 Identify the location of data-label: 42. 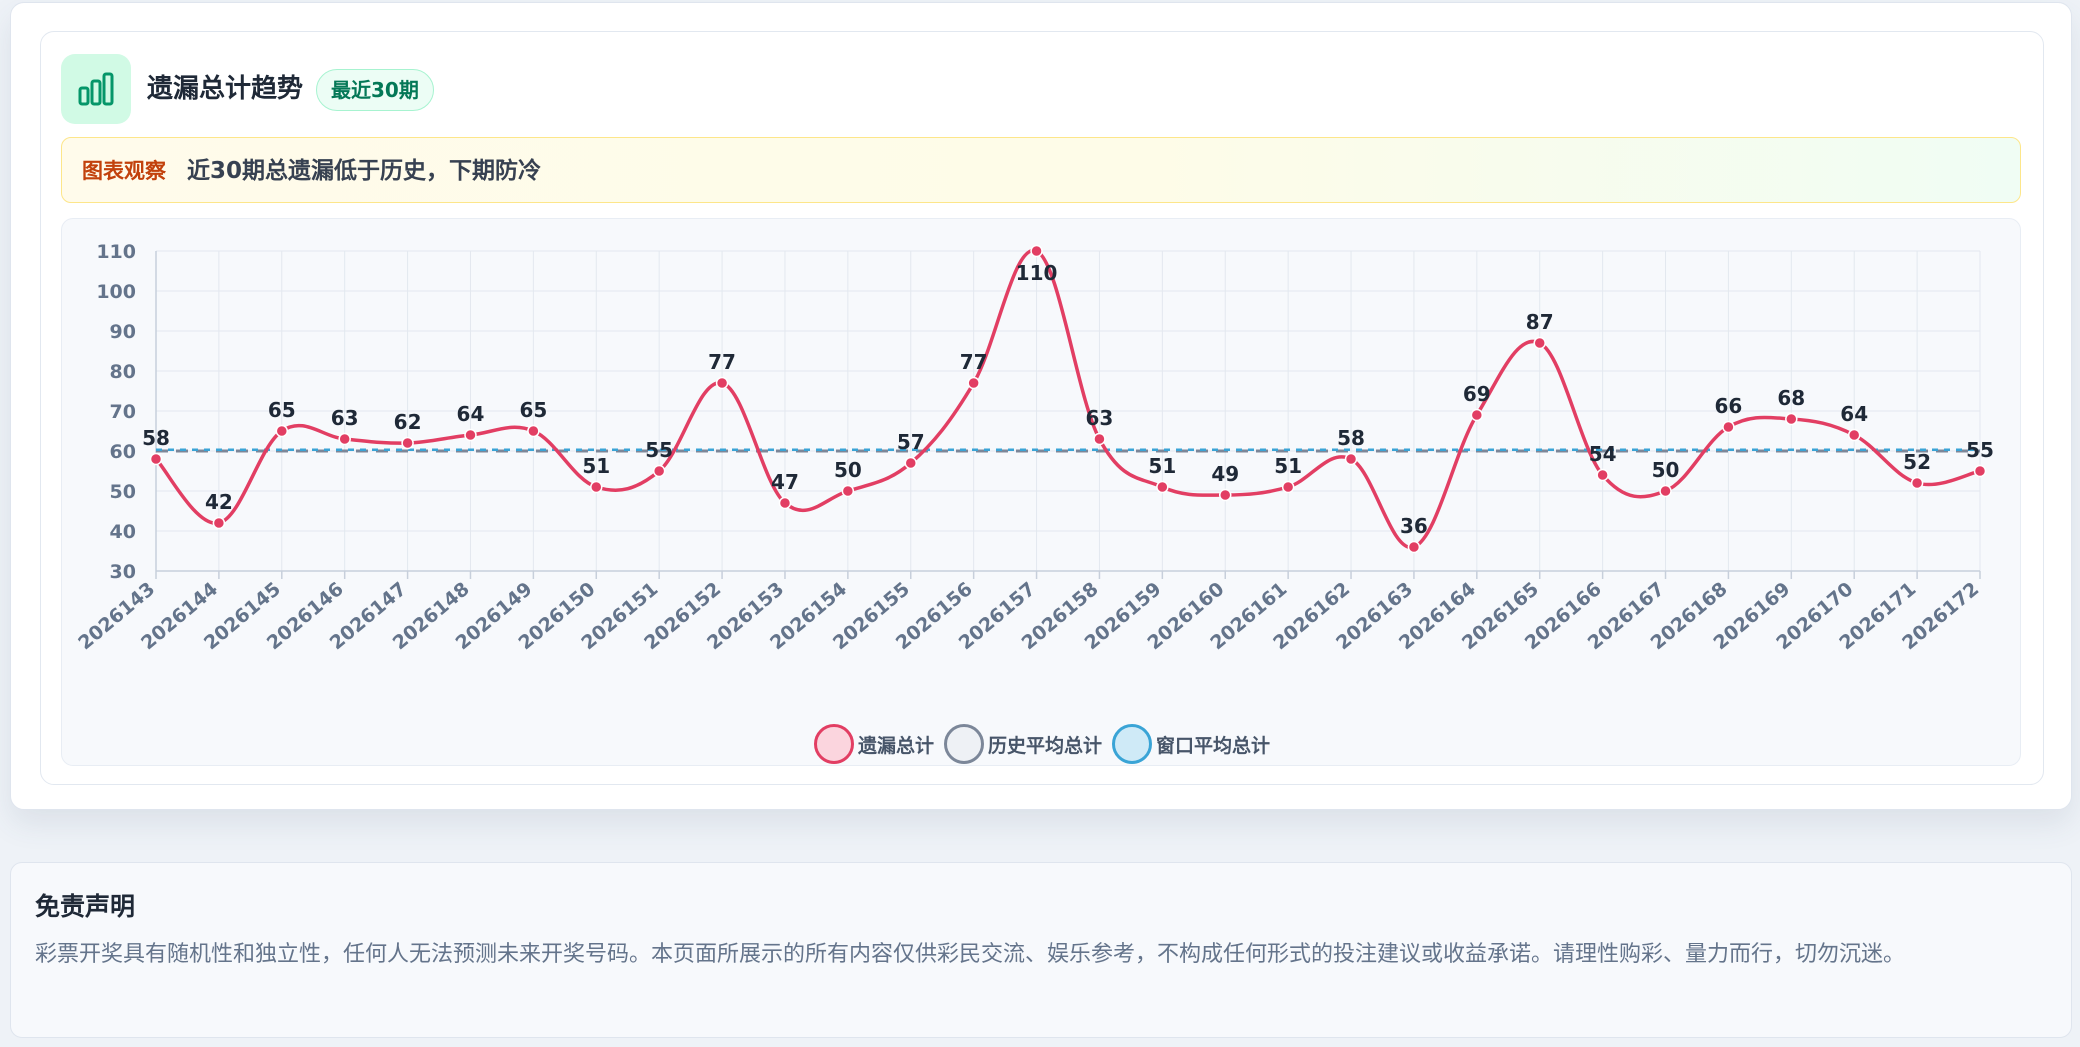
(219, 502).